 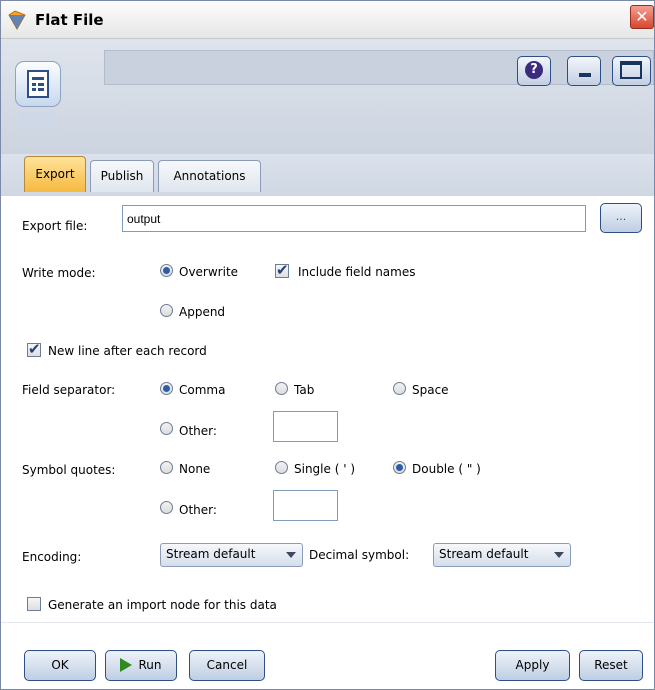 I want to click on minimize-icon, so click(x=585, y=75).